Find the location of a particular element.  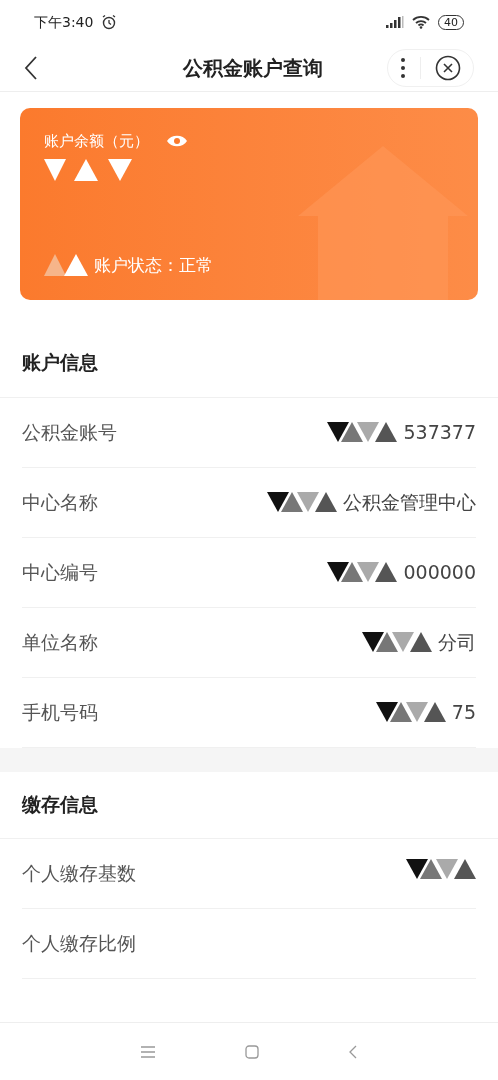

close-icon is located at coordinates (448, 67).